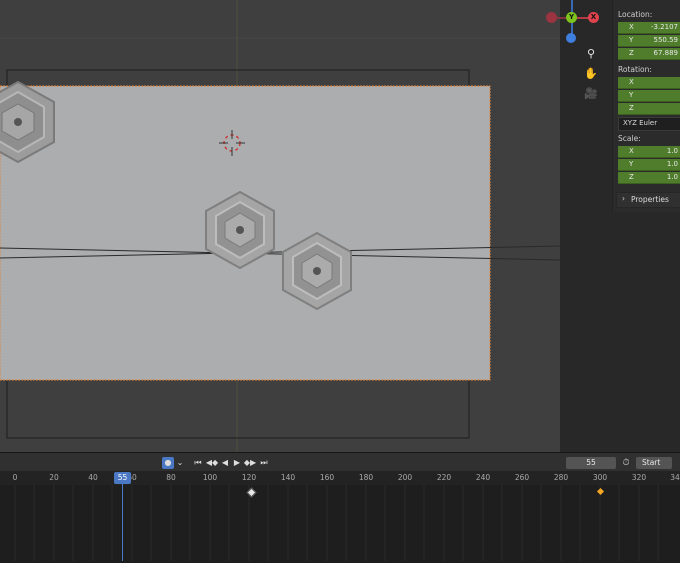  I want to click on keying-dropdown: ⌄, so click(180, 463).